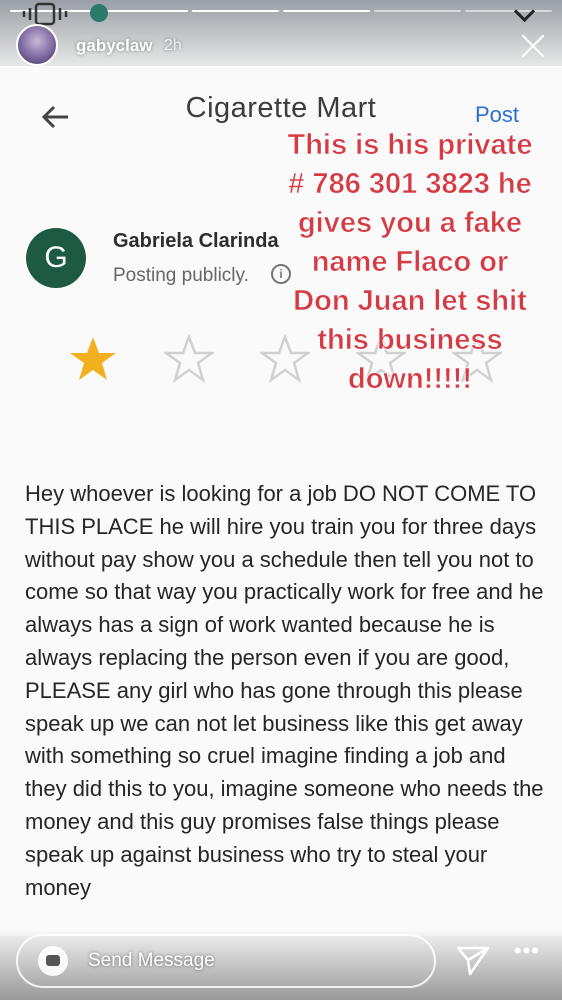  What do you see at coordinates (37, 45) in the screenshot?
I see `avatar` at bounding box center [37, 45].